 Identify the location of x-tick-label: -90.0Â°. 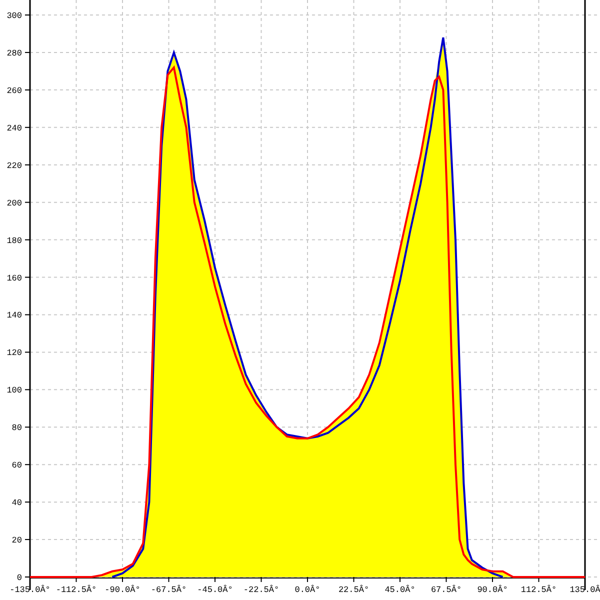
(122, 590).